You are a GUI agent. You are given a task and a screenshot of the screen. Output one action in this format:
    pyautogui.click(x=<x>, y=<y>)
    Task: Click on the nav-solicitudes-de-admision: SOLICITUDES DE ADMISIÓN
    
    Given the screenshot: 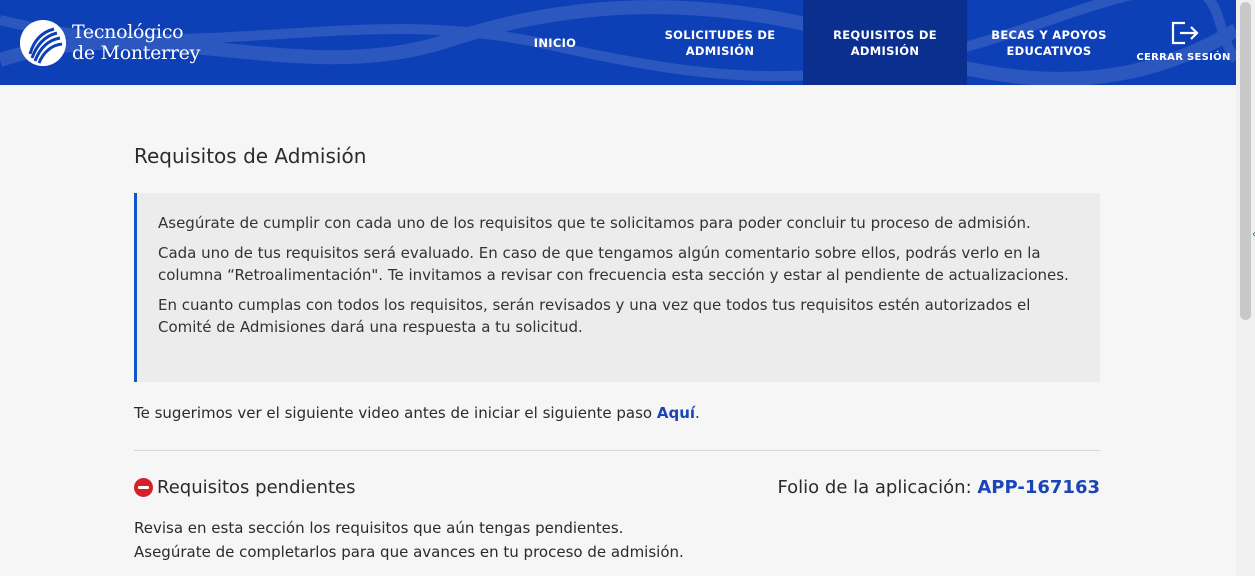 What is the action you would take?
    pyautogui.click(x=720, y=42)
    